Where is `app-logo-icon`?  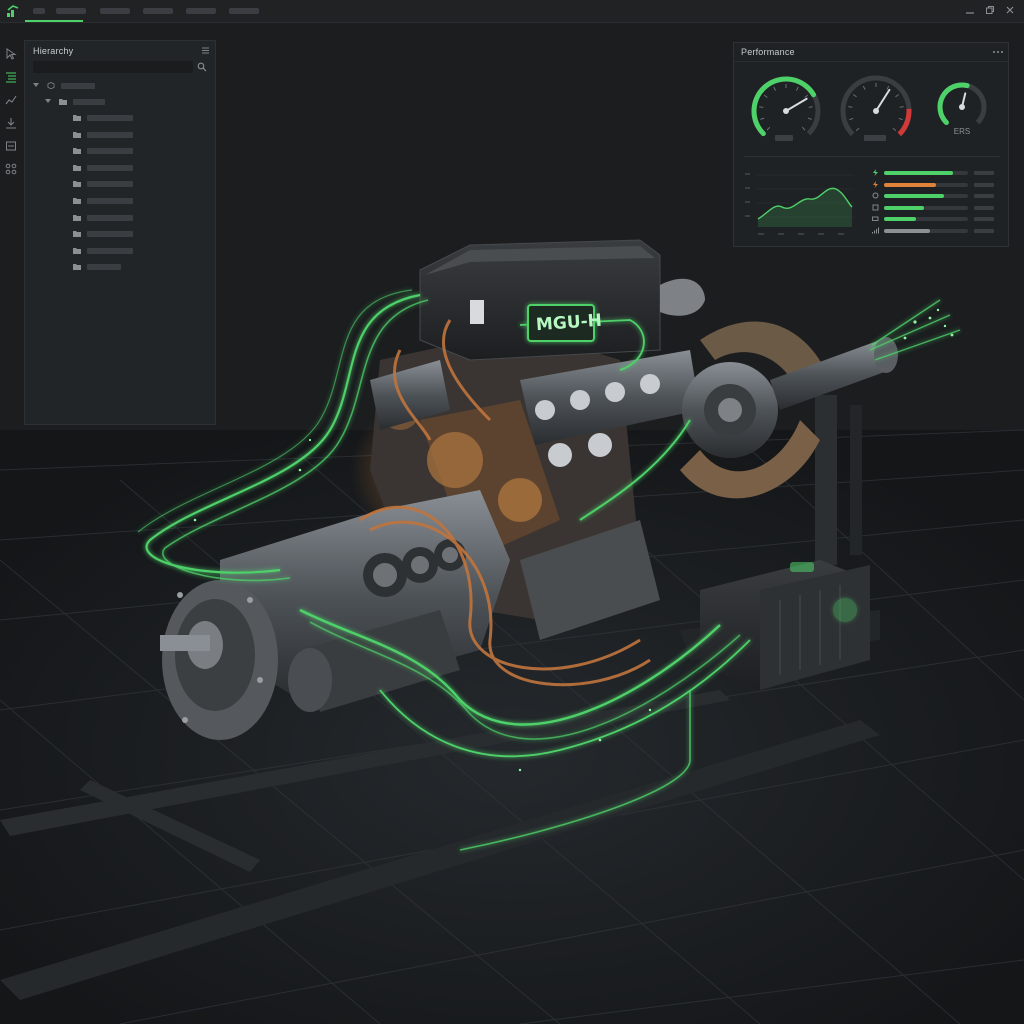 app-logo-icon is located at coordinates (13, 11).